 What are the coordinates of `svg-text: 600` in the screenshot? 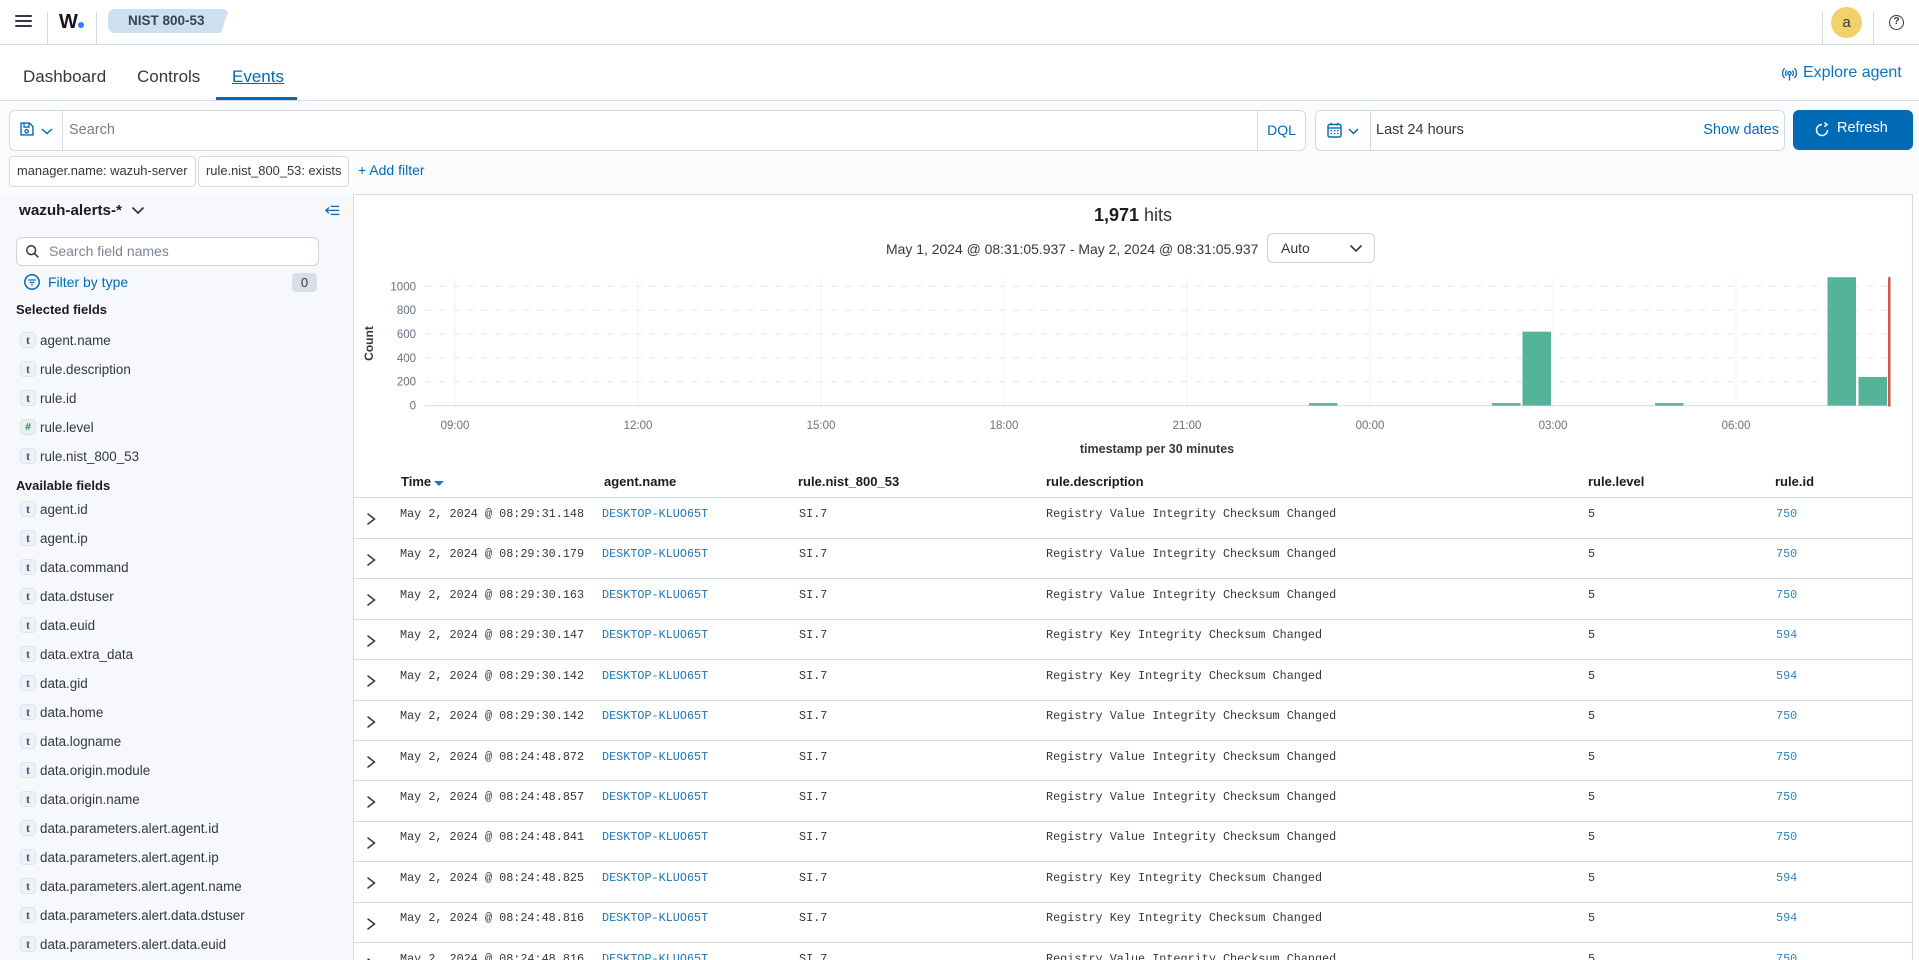 It's located at (406, 335).